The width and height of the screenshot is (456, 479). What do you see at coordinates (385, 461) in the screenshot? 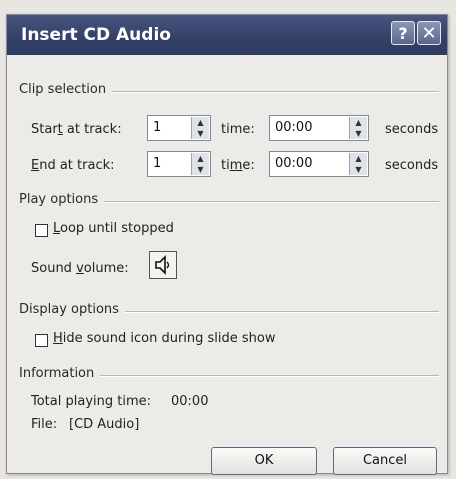
I see `cancel-button: Cancel` at bounding box center [385, 461].